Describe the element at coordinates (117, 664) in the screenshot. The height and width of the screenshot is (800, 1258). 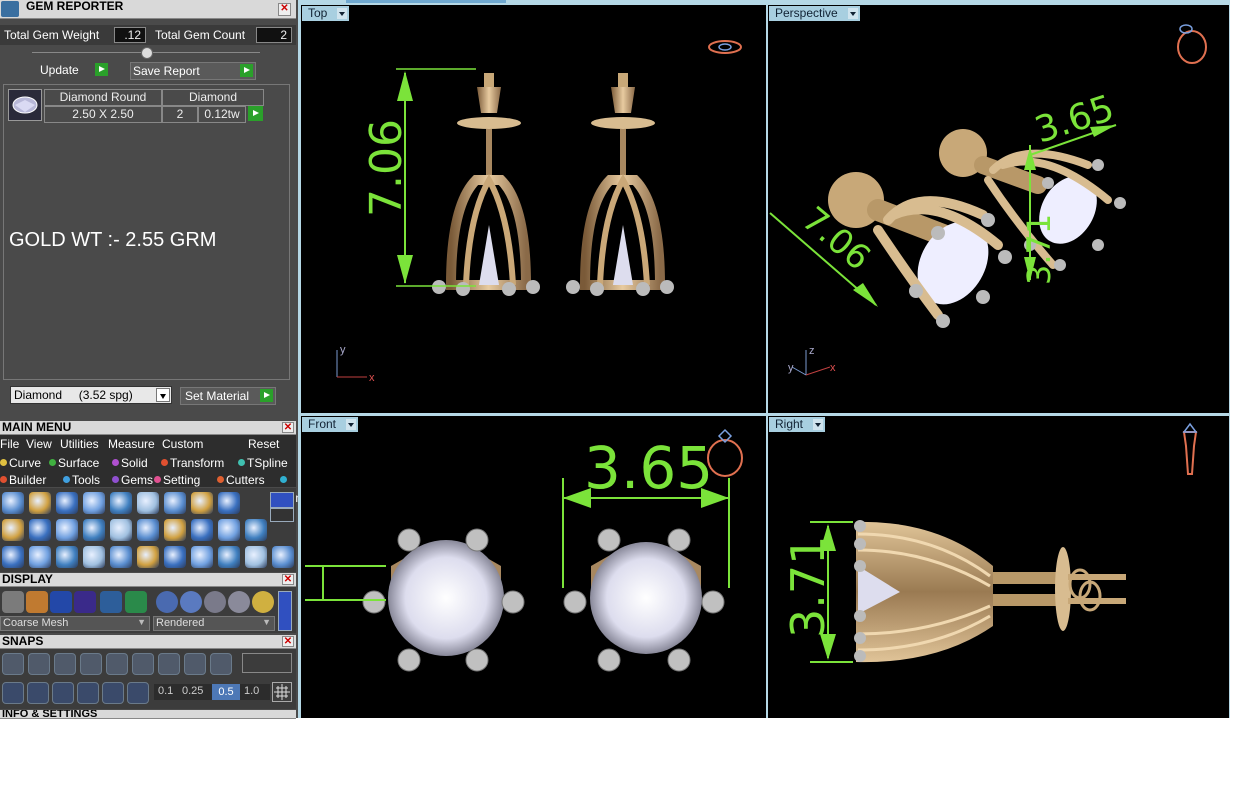
I see `snap-end-icon` at that location.